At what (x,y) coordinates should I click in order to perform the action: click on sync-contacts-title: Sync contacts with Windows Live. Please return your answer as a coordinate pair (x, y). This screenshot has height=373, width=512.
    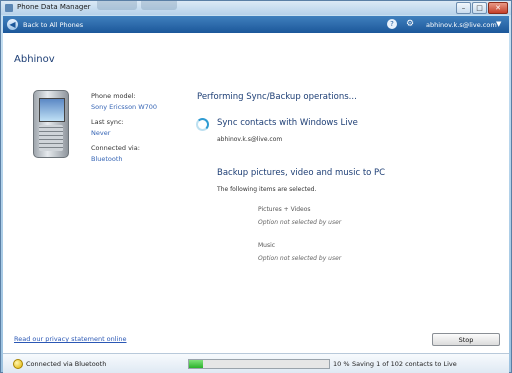
    Looking at the image, I should click on (287, 123).